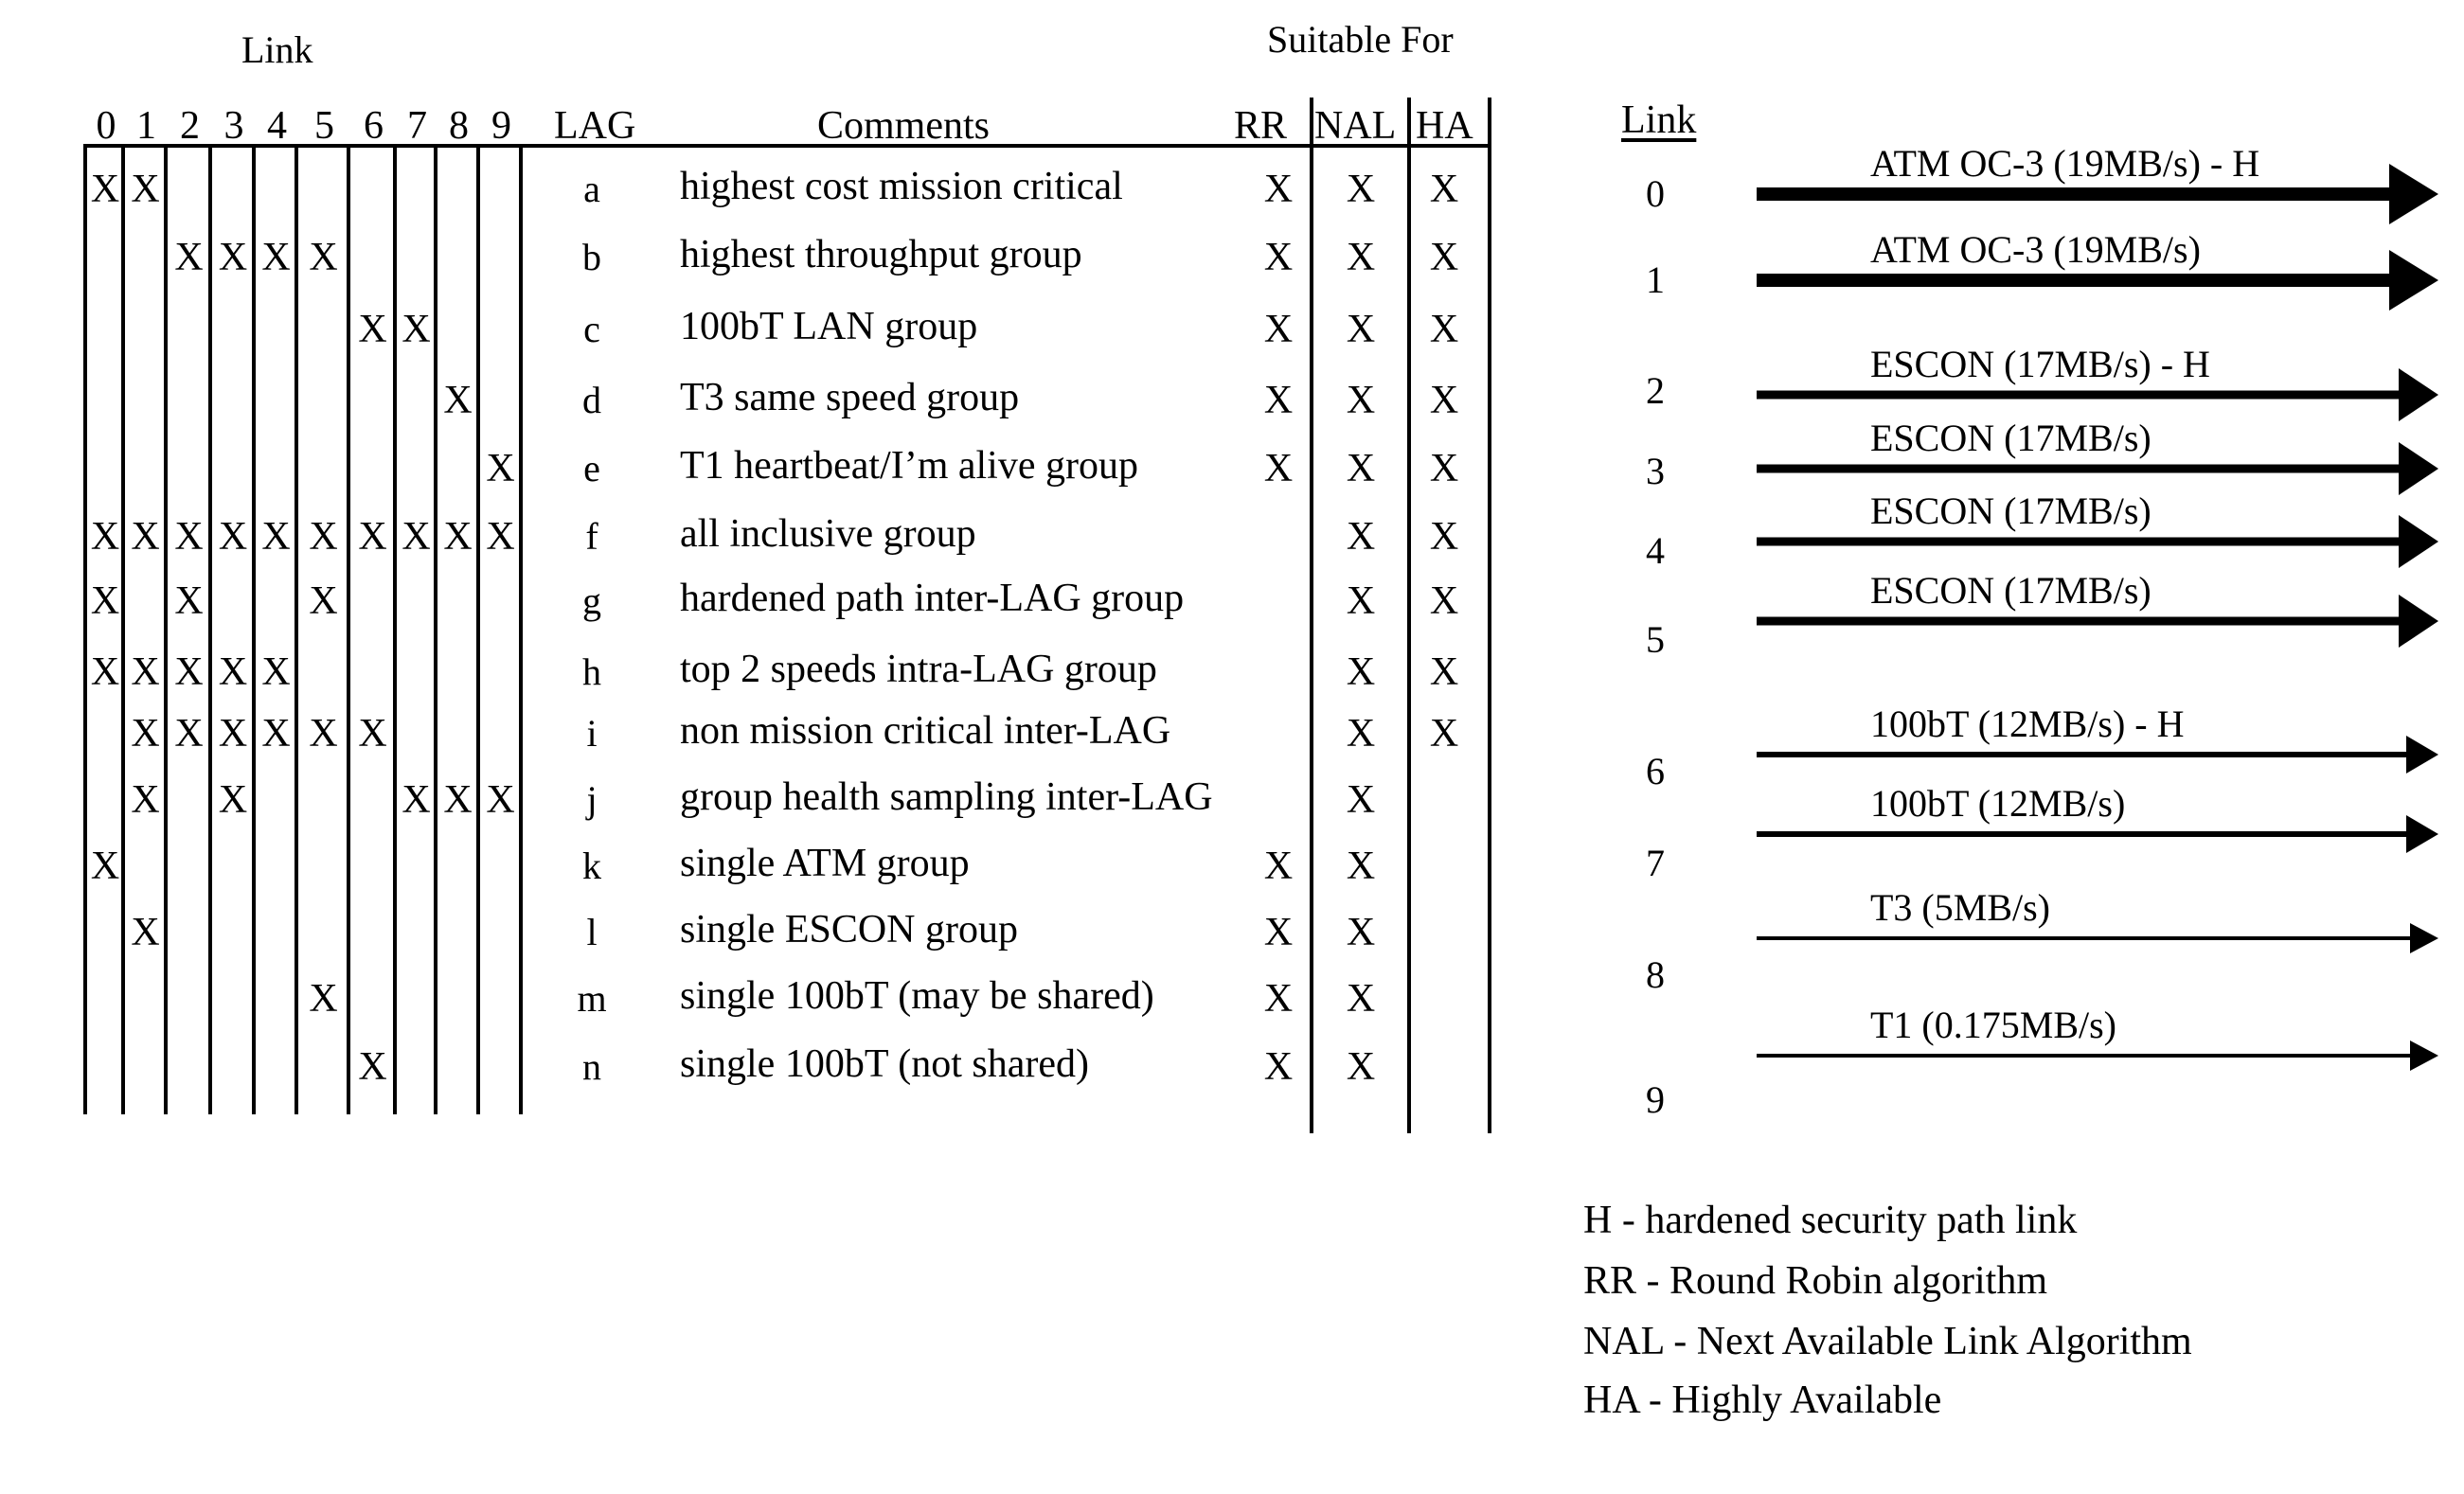 The width and height of the screenshot is (2464, 1494). I want to click on abbreviation-entry: H - hardened security path link, so click(1830, 1220).